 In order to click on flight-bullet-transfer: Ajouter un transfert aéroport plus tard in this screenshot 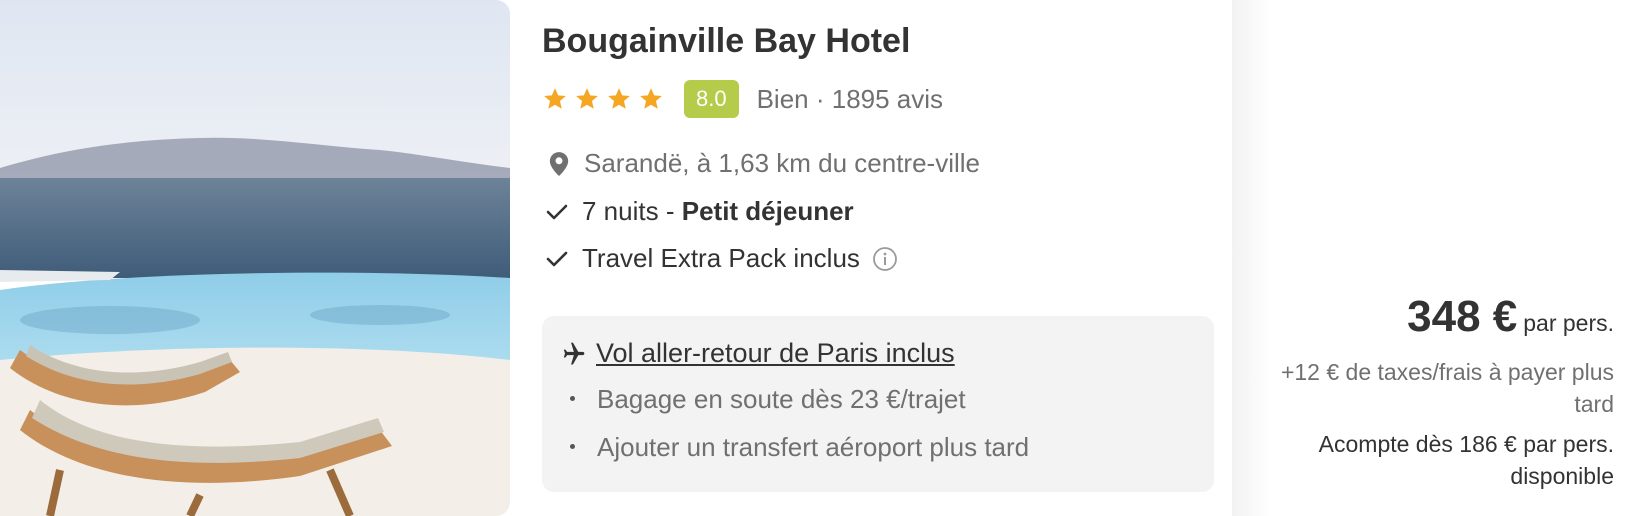, I will do `click(799, 447)`.